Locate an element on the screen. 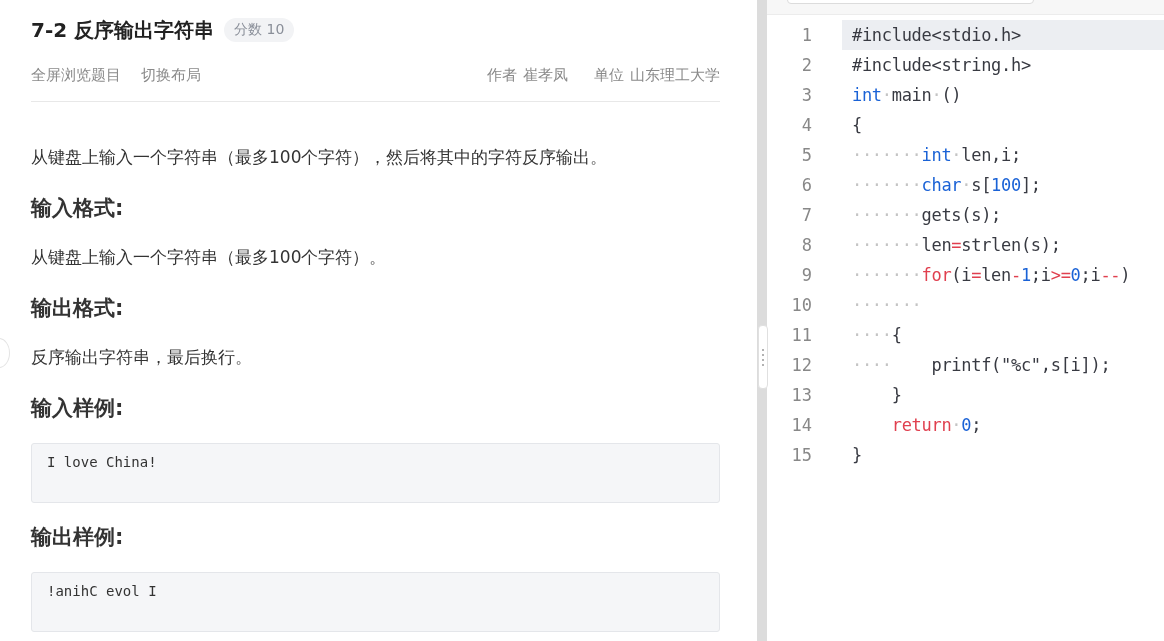 The height and width of the screenshot is (641, 1164). paragraph: 从键盘上输入一个字符串（最多100个字符）。 is located at coordinates (209, 257).